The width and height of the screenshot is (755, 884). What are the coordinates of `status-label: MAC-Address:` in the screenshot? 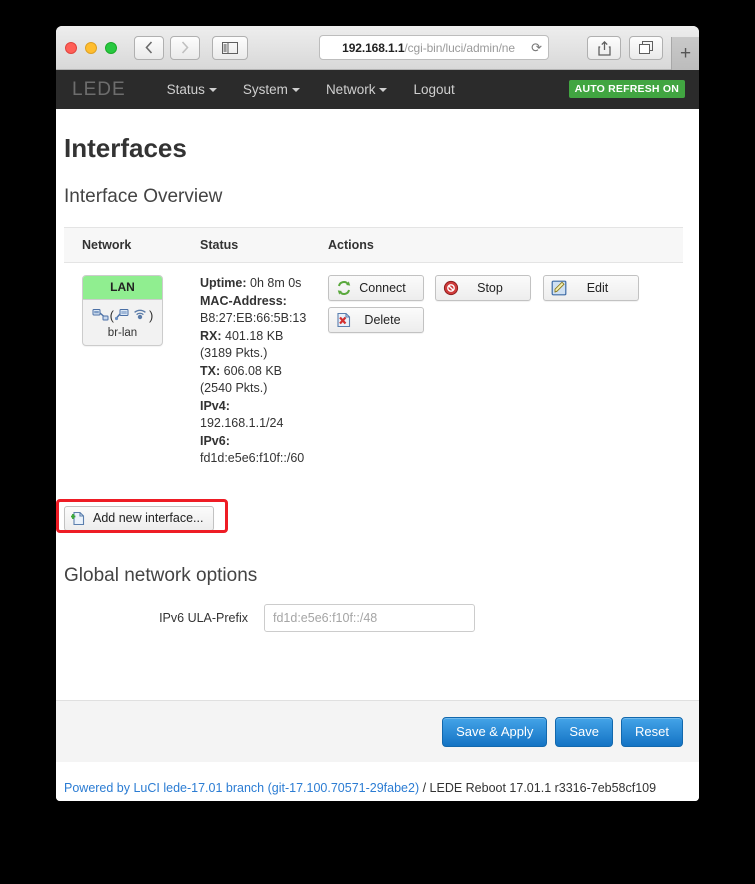 It's located at (243, 300).